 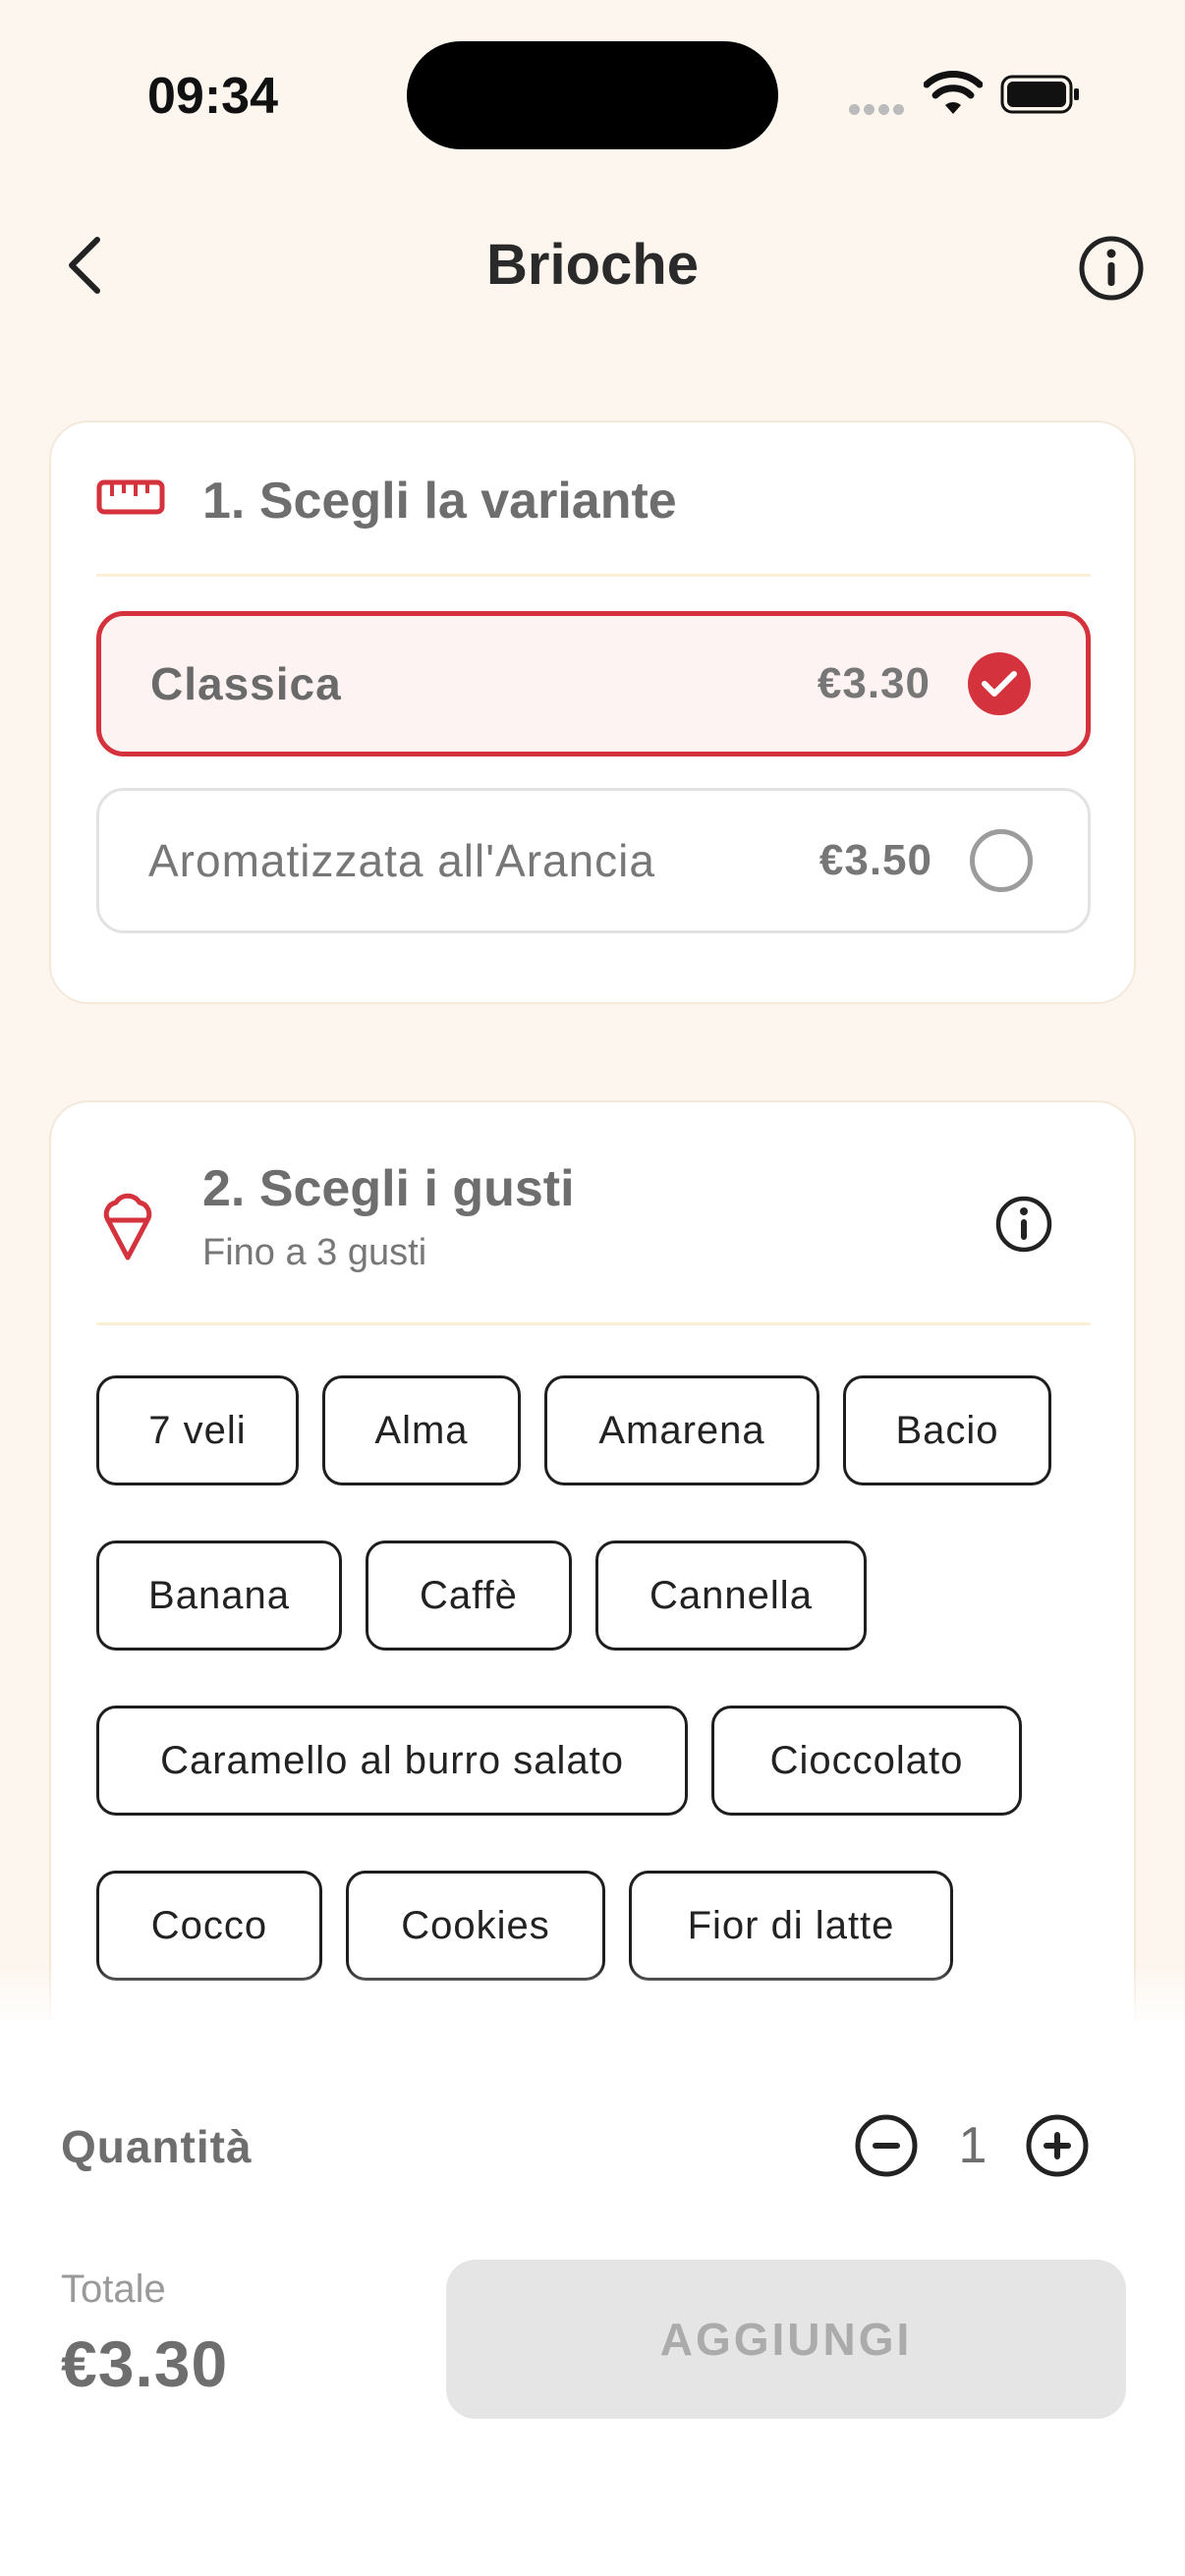 I want to click on page-title: Brioche, so click(x=592, y=265).